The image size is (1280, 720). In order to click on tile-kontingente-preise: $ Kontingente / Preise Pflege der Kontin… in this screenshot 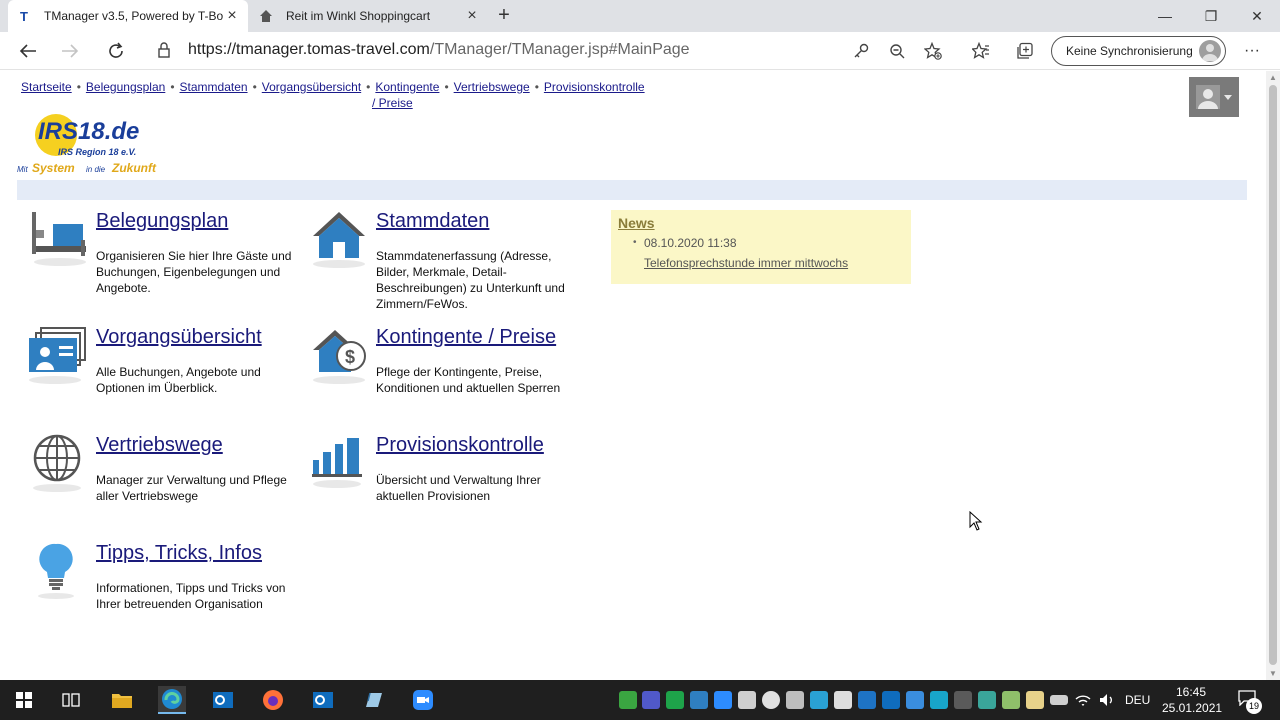, I will do `click(451, 371)`.